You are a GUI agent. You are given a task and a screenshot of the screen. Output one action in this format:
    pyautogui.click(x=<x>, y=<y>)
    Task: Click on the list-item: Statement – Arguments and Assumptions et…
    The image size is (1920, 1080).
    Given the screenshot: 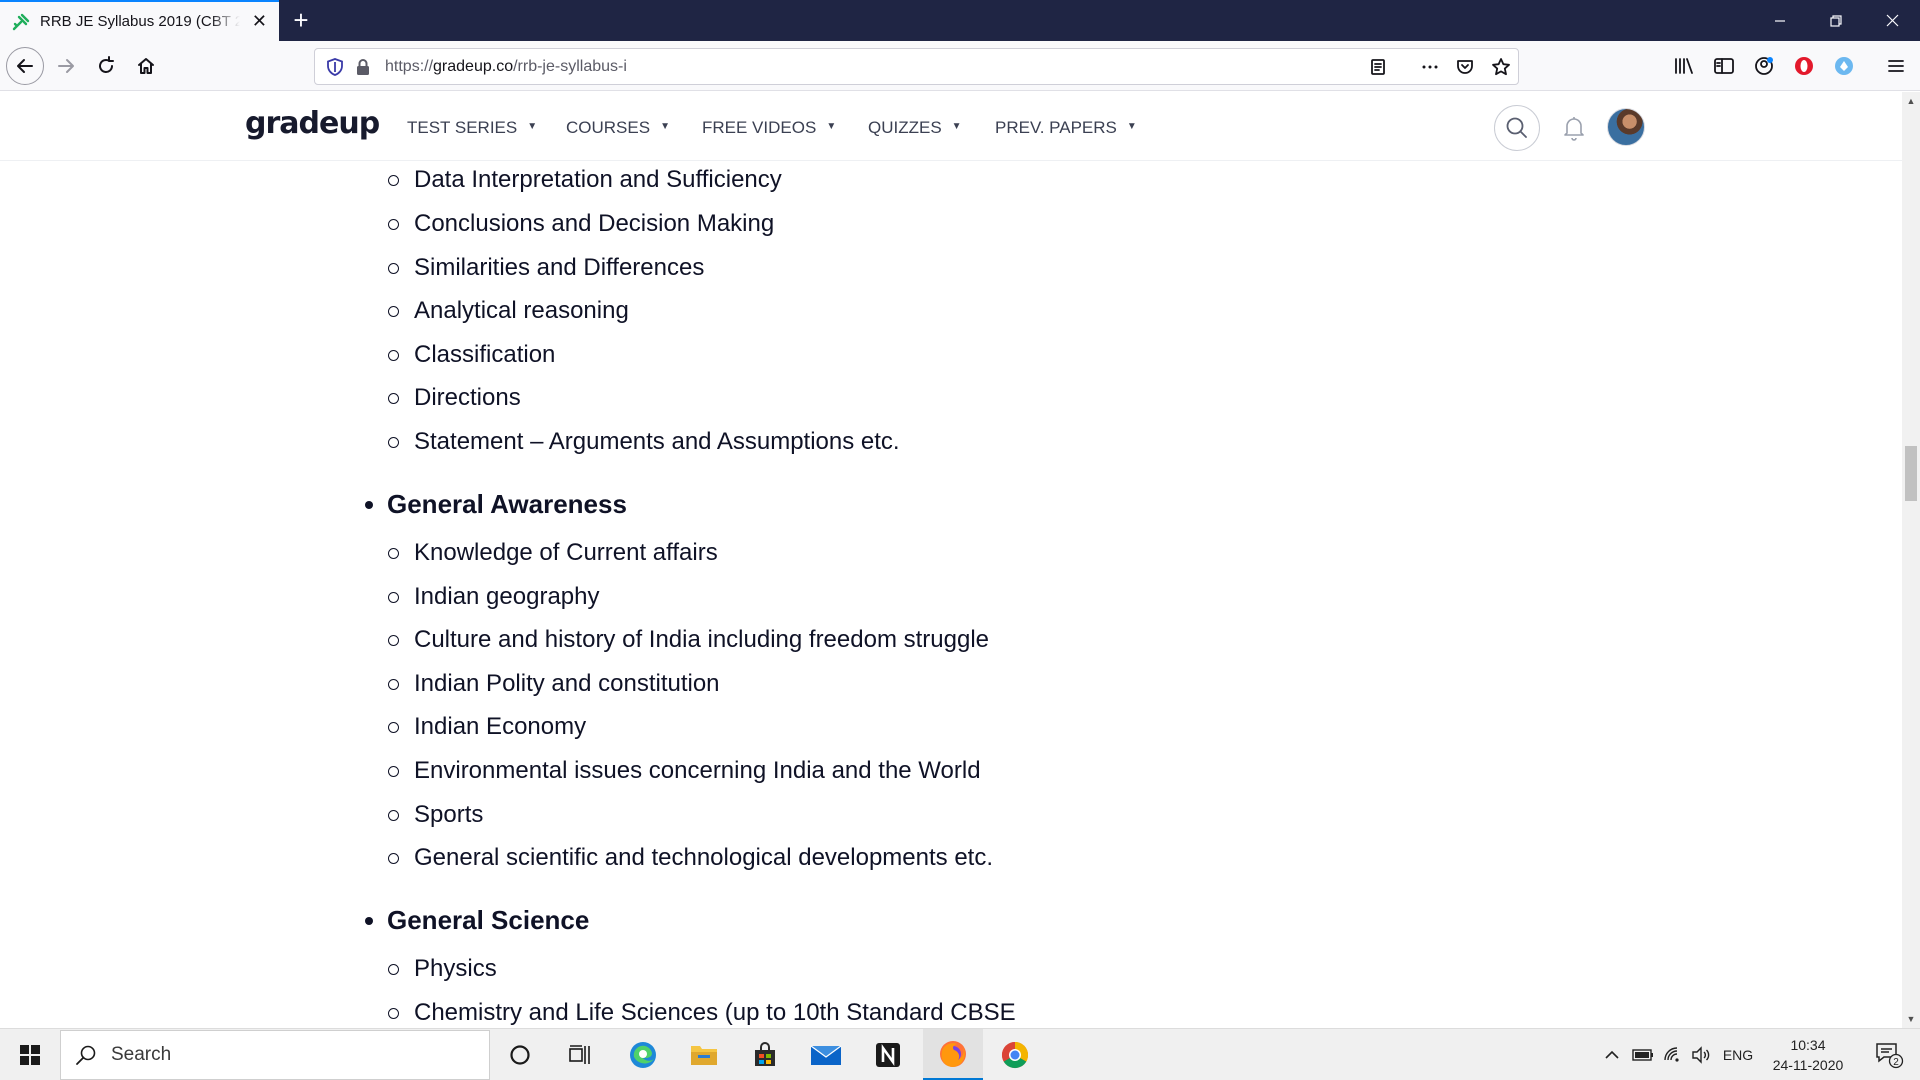 What is the action you would take?
    pyautogui.click(x=644, y=442)
    